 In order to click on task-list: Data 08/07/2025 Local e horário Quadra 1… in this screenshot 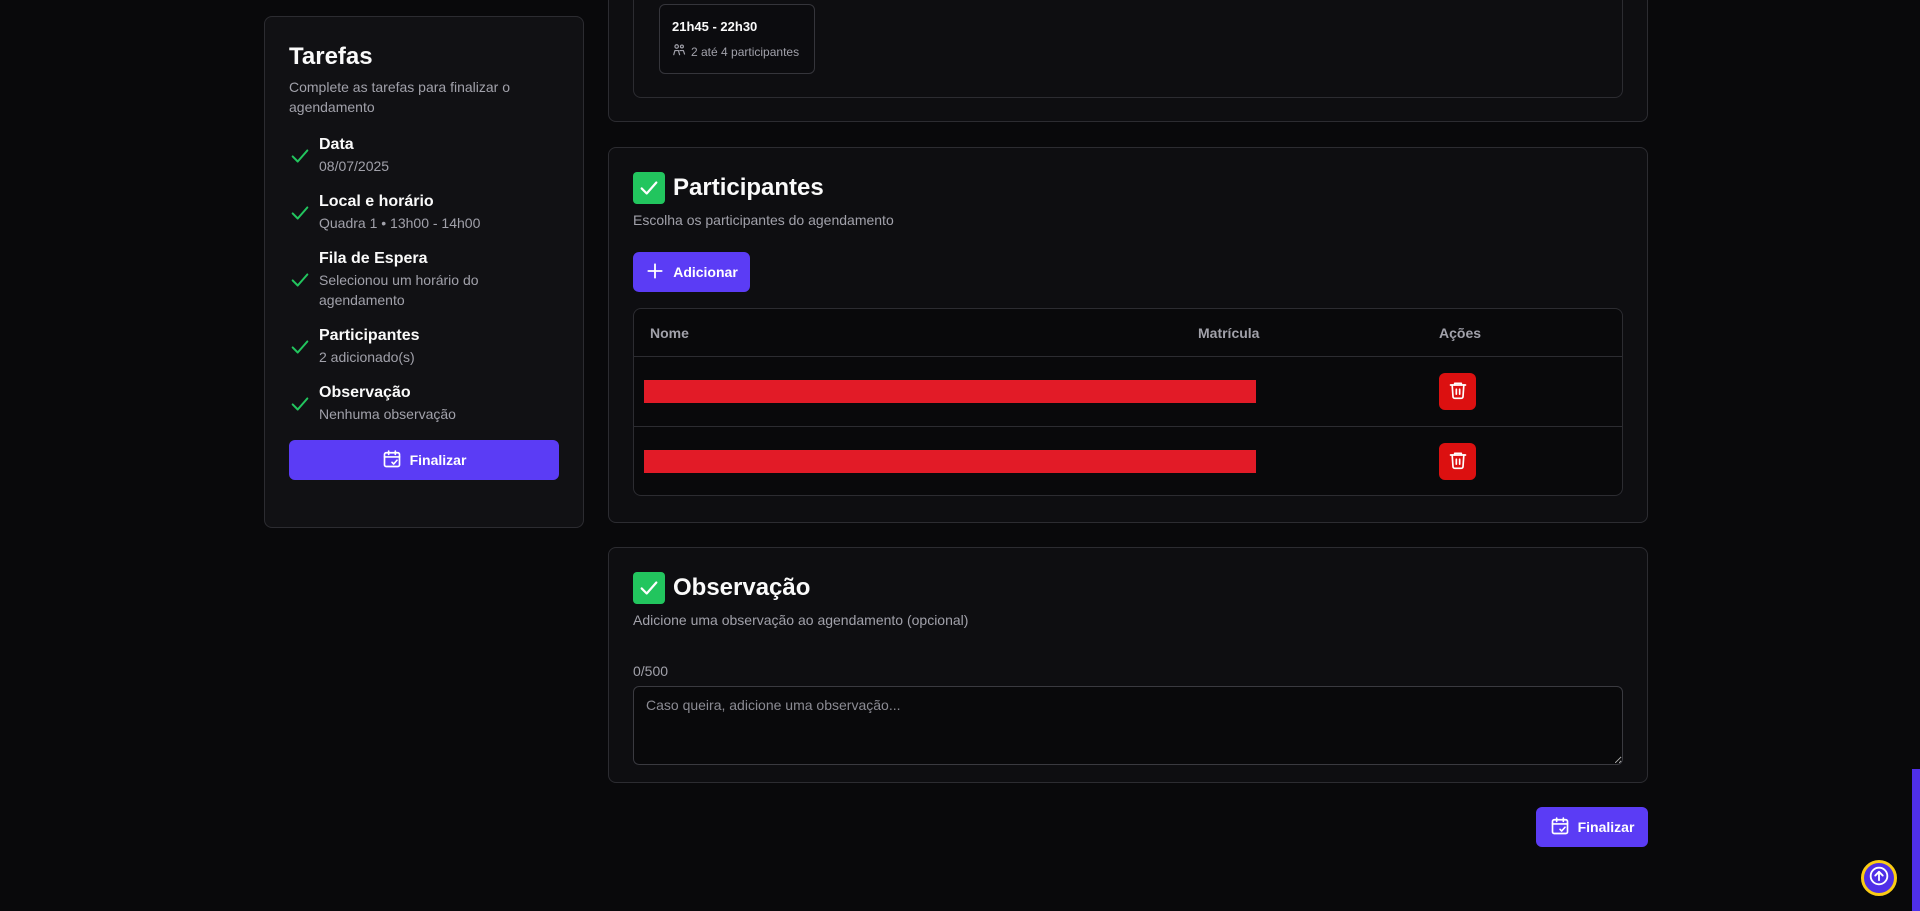, I will do `click(424, 279)`.